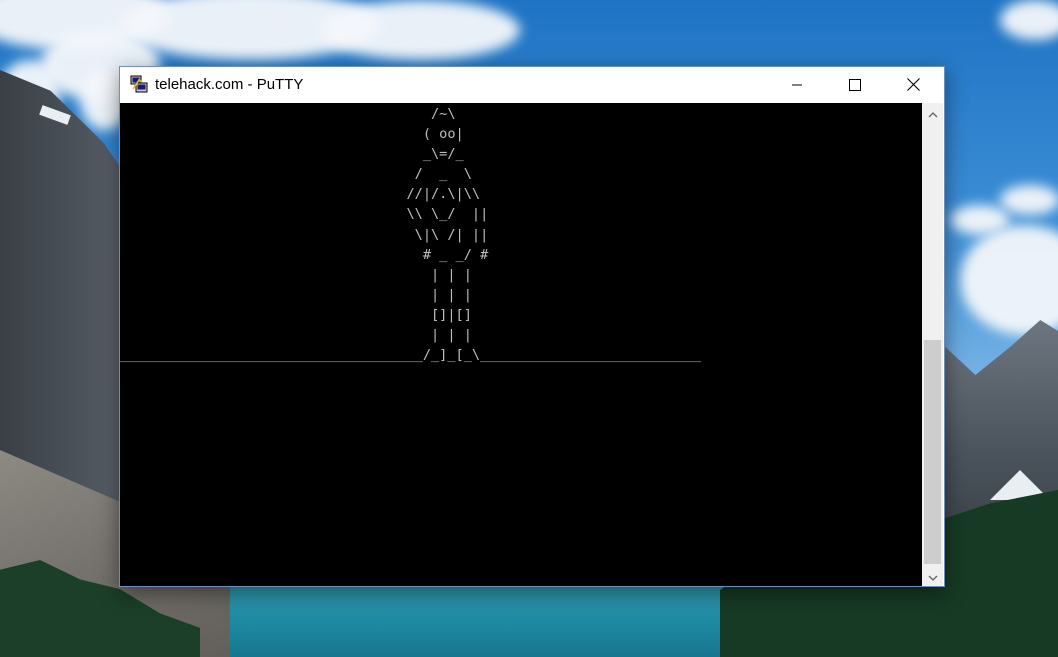 Image resolution: width=1058 pixels, height=657 pixels. What do you see at coordinates (292, 134) in the screenshot?
I see `terminal-line: ( oo|` at bounding box center [292, 134].